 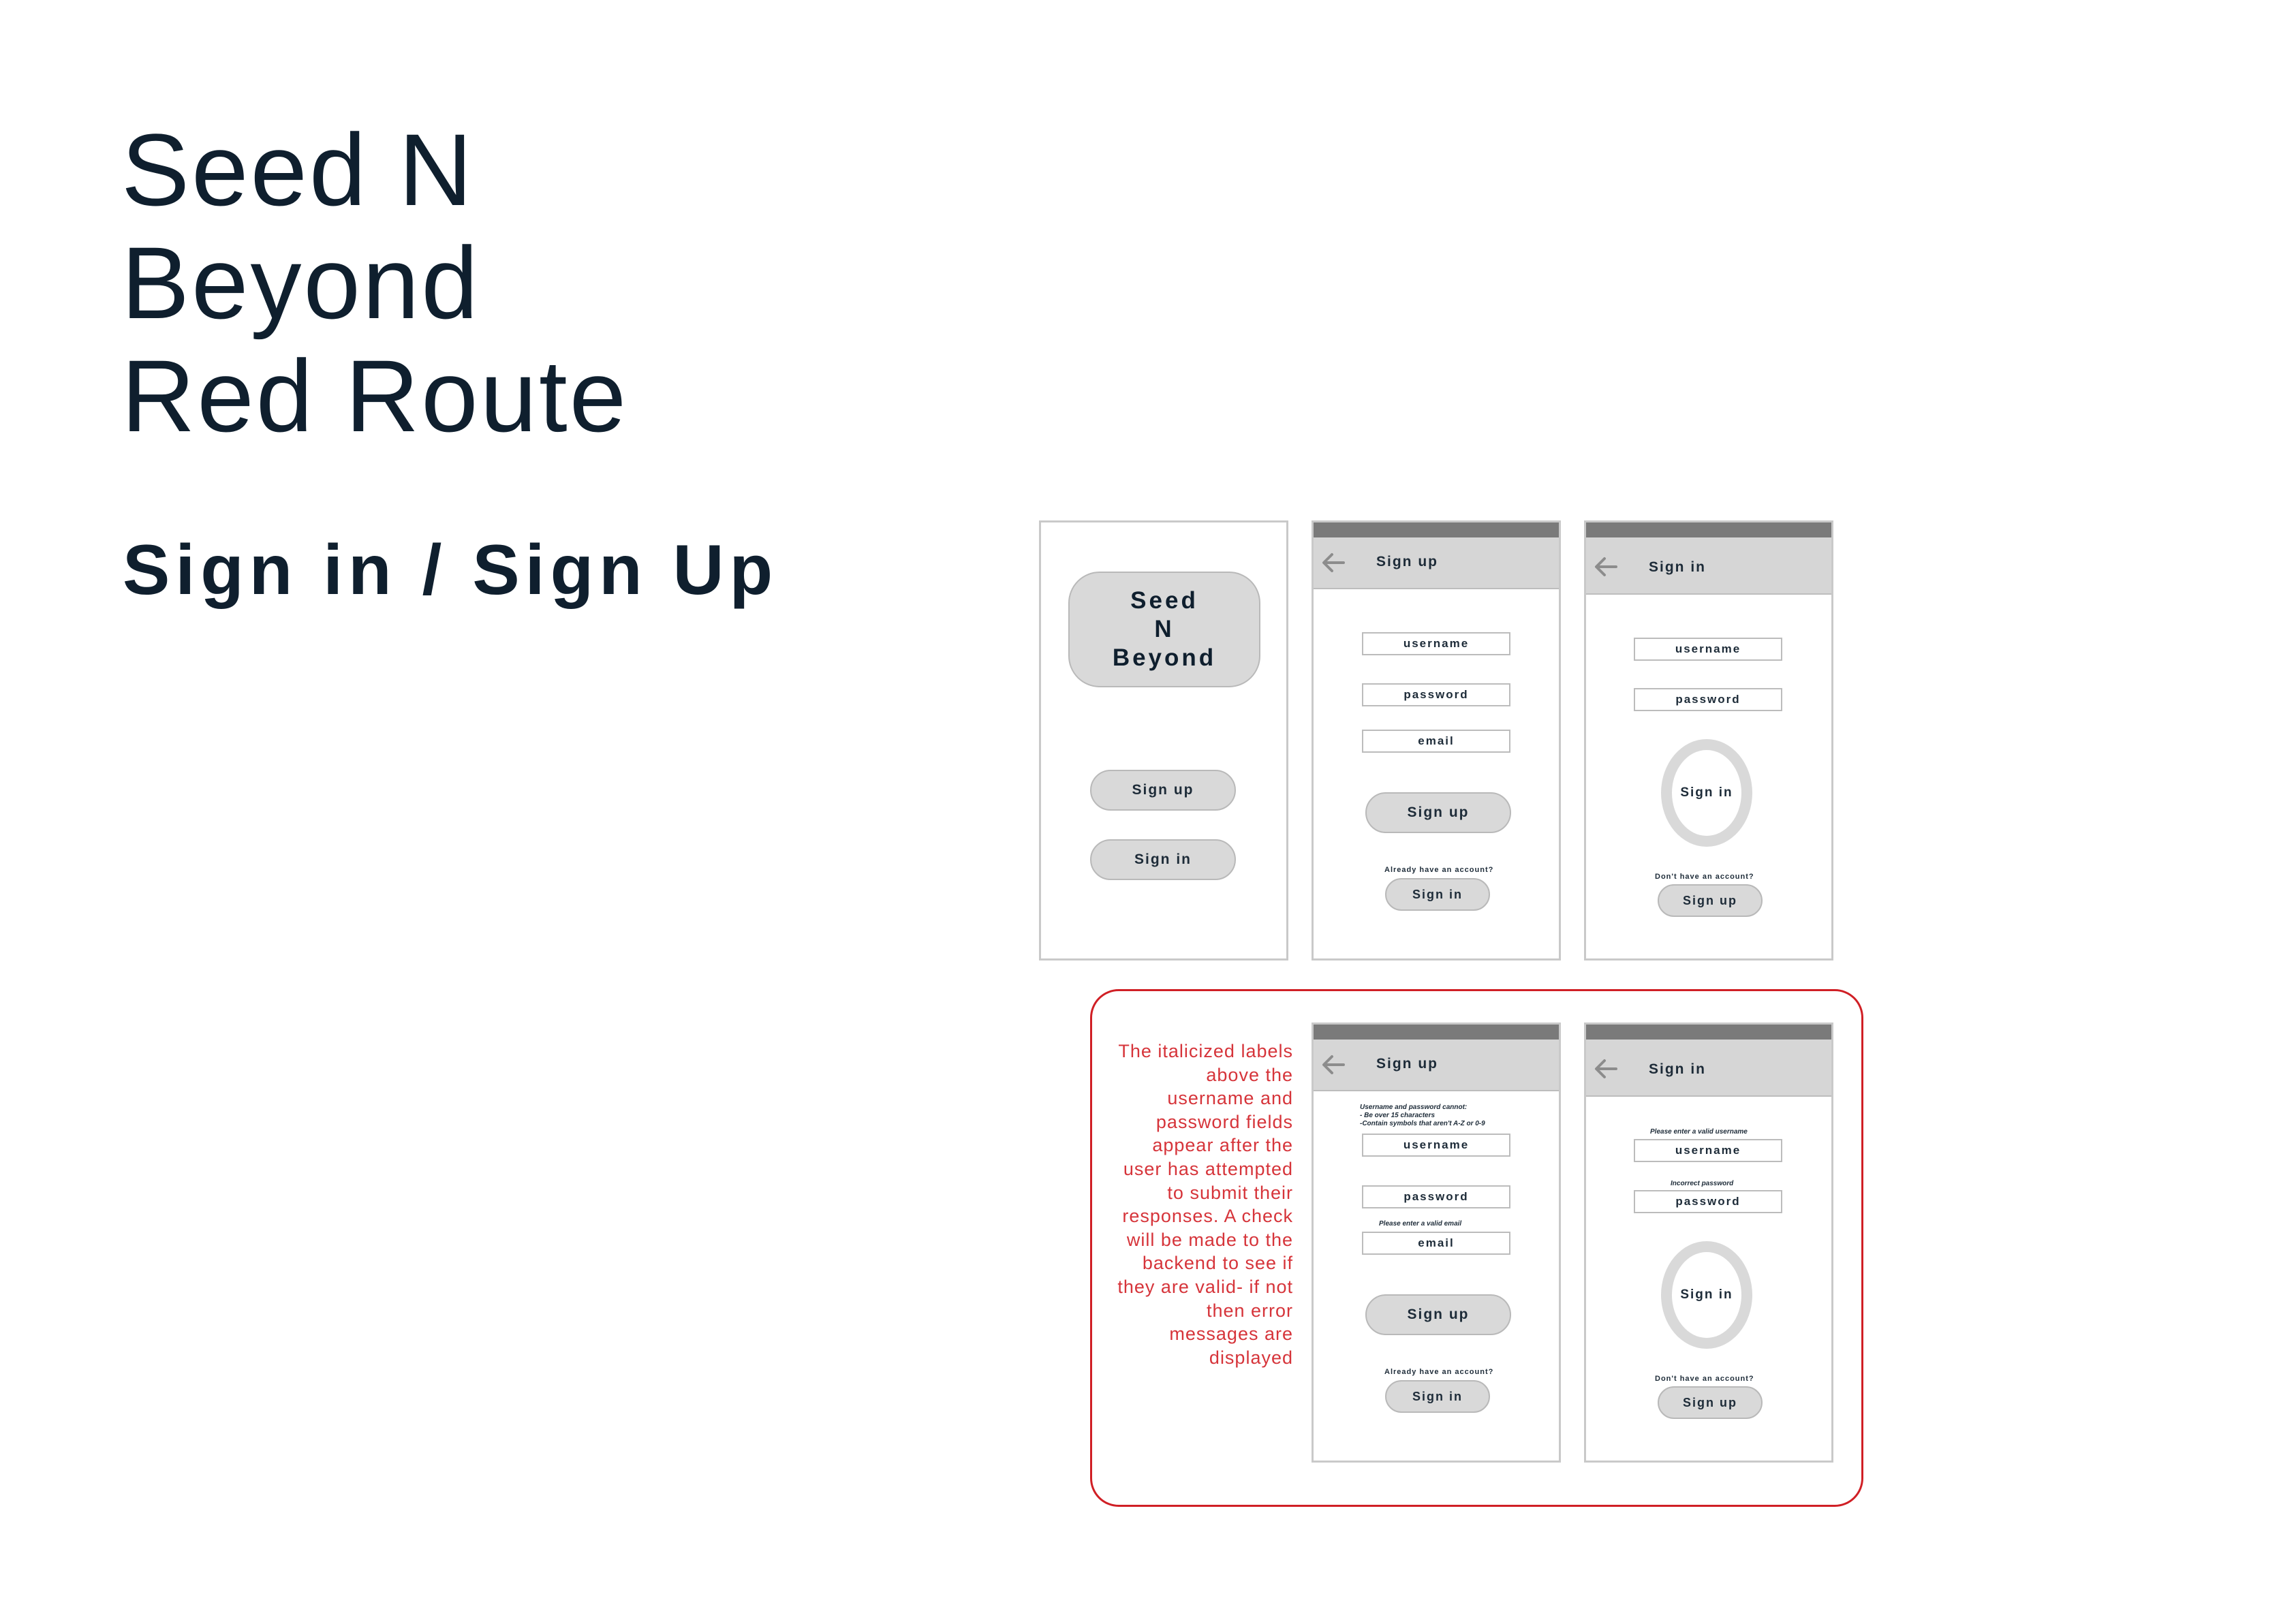 I want to click on validation-rules-line-1: Username and password cannot:, so click(x=1414, y=1107).